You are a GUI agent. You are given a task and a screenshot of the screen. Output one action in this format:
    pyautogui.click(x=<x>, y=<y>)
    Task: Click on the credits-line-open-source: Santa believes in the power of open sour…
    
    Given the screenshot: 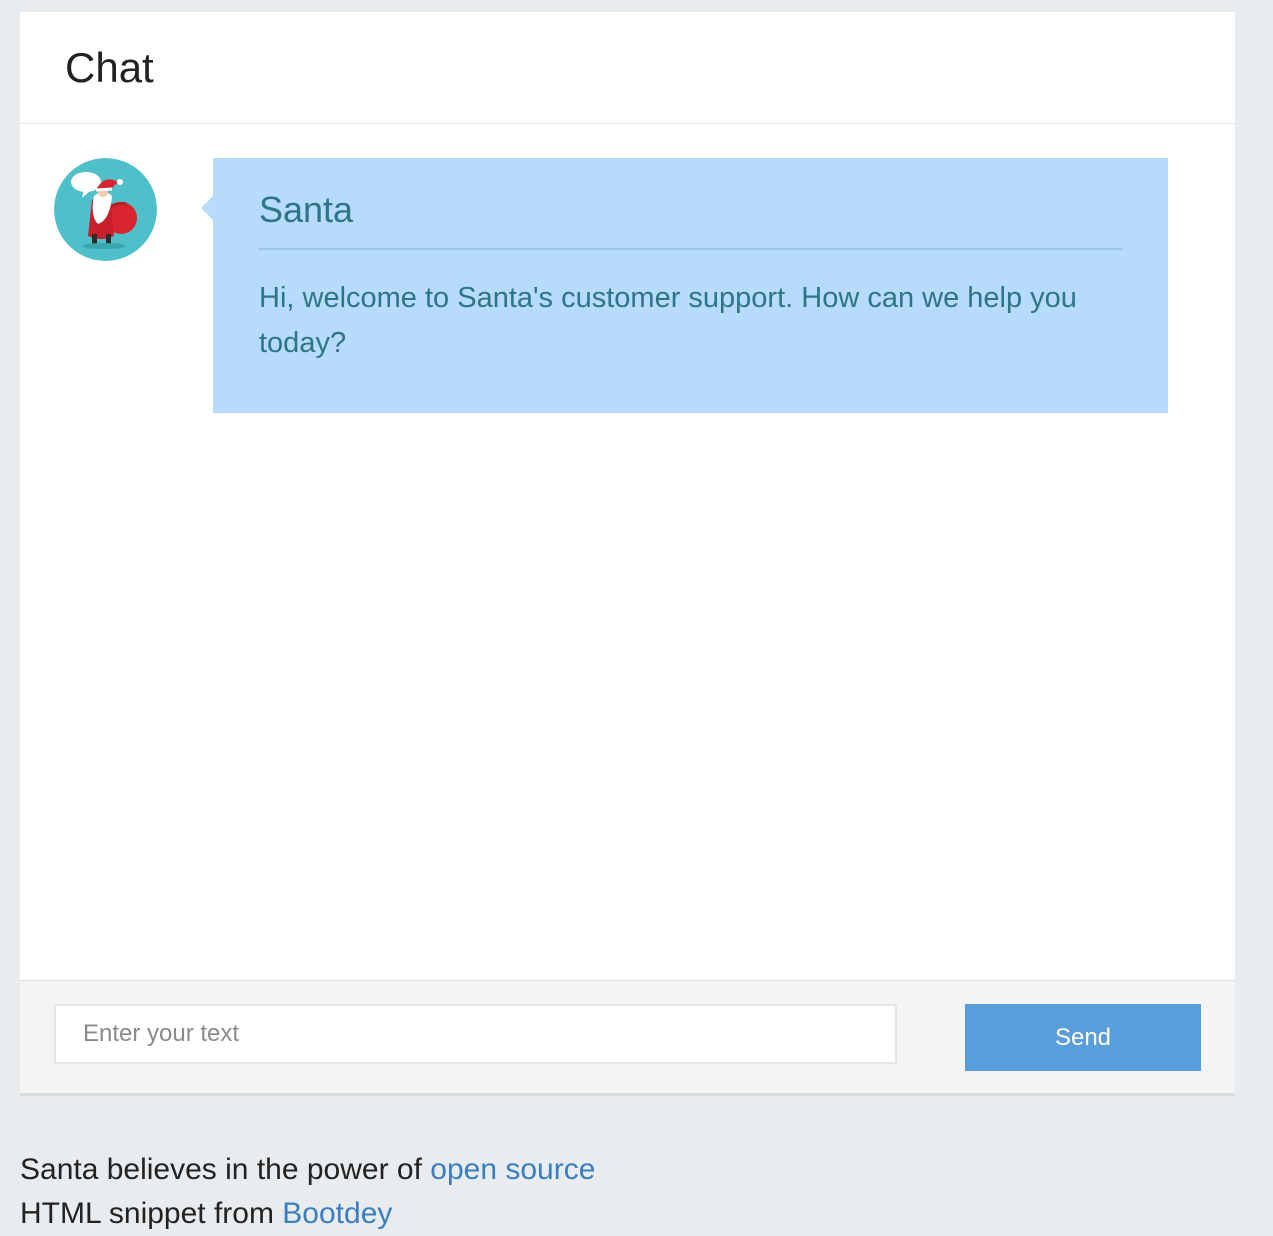 What is the action you would take?
    pyautogui.click(x=307, y=1170)
    